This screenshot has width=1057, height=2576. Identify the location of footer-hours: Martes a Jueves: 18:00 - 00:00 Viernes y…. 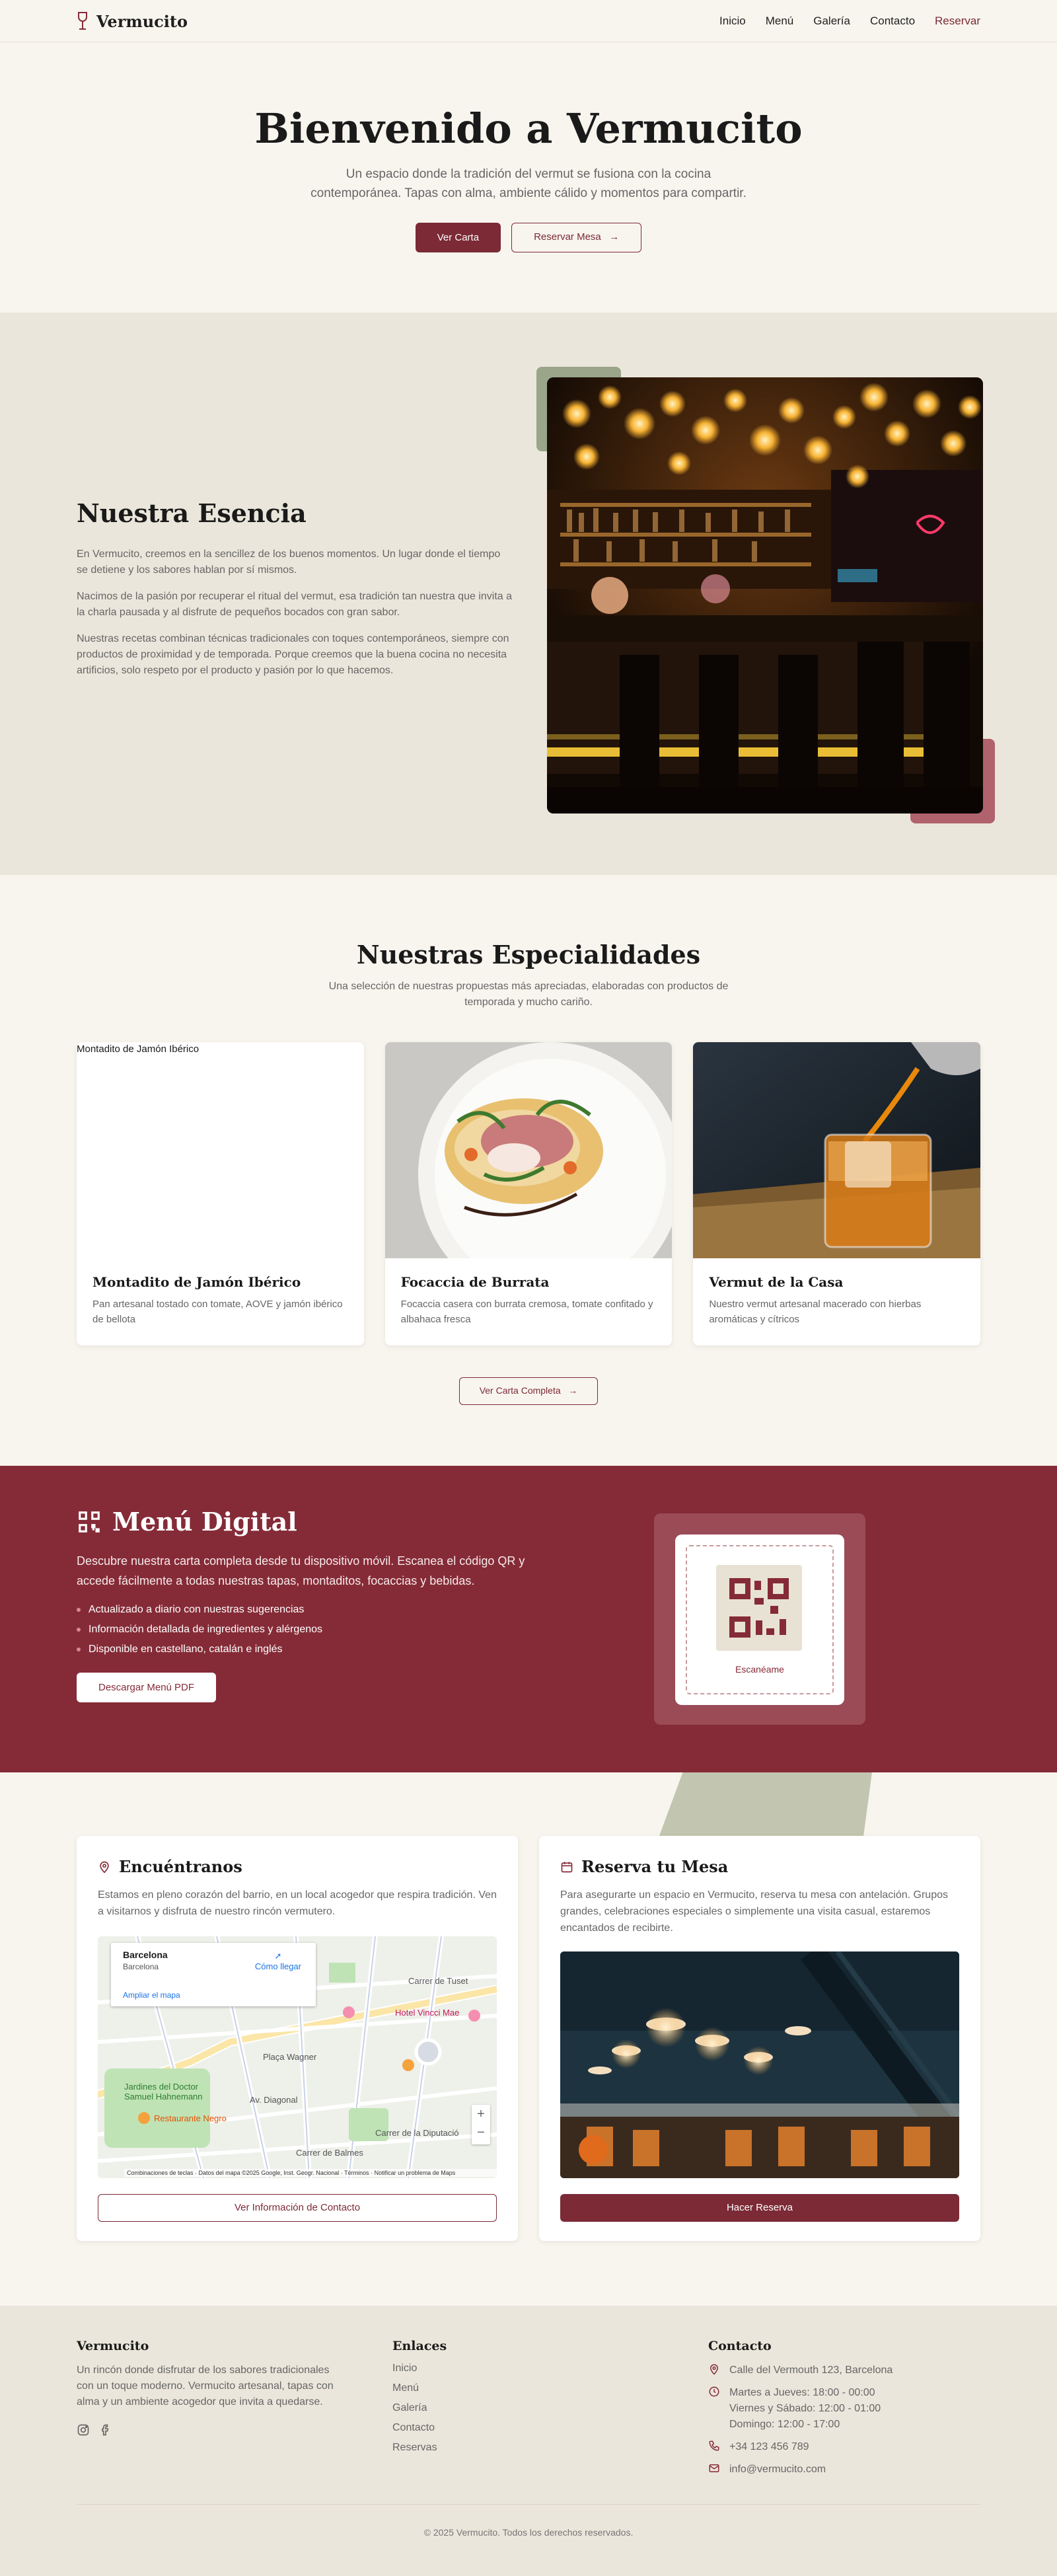
(805, 2408).